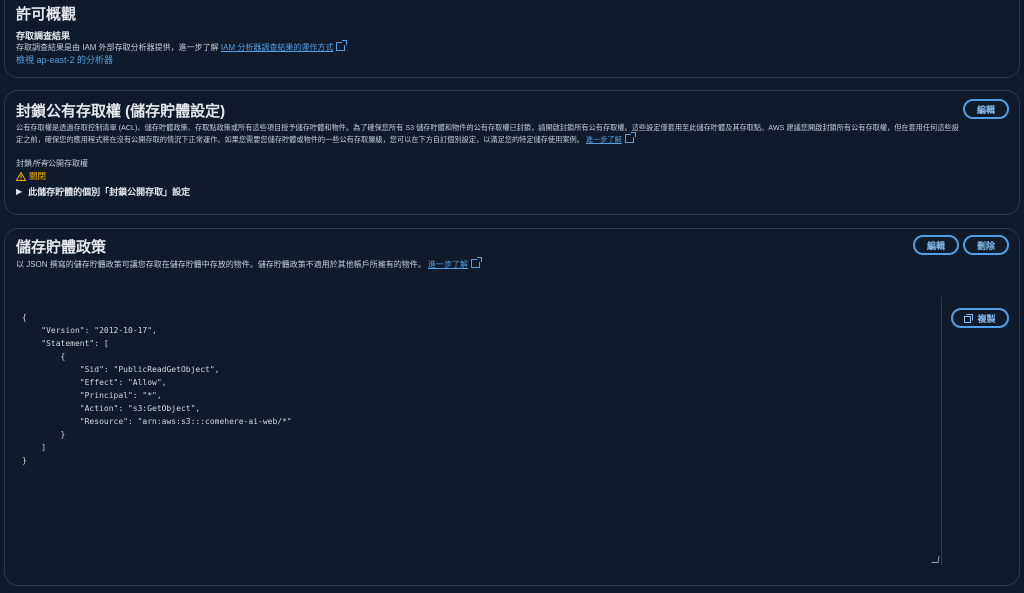  I want to click on caret-right-icon: ▶, so click(19, 191).